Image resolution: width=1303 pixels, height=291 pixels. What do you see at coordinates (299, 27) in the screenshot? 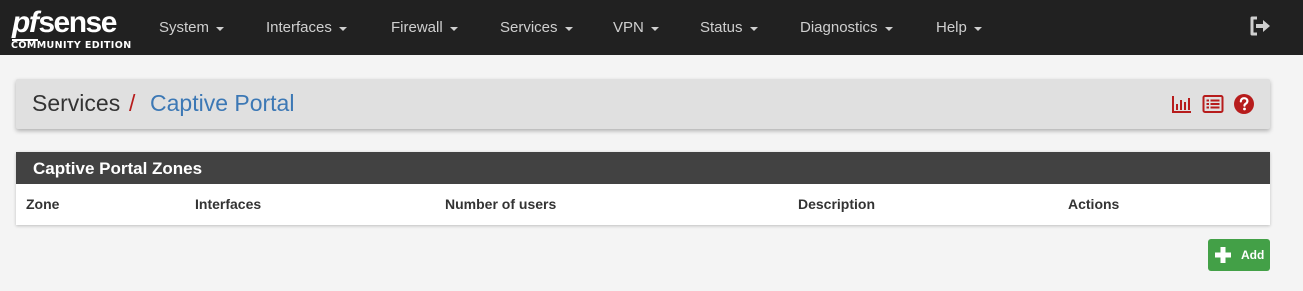
I see `nav-menu-label: Interfaces` at bounding box center [299, 27].